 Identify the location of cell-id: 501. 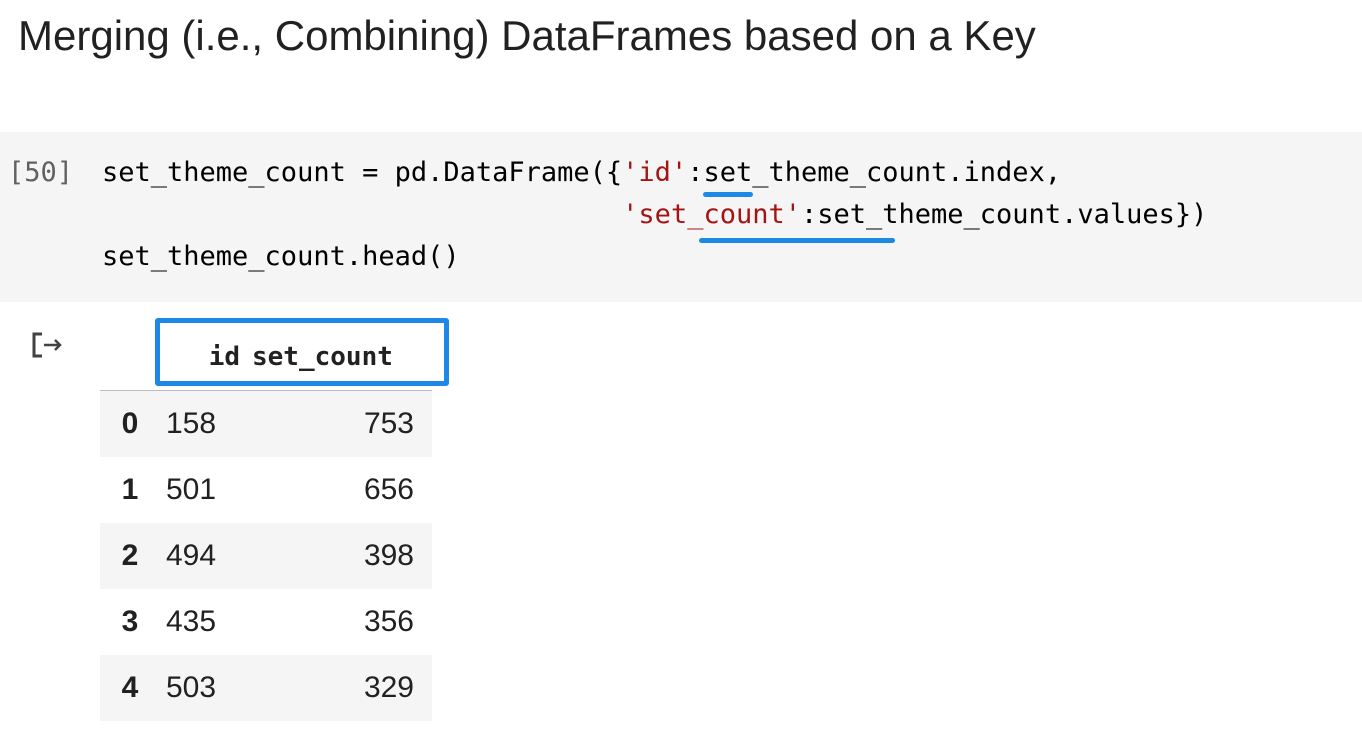
(191, 489).